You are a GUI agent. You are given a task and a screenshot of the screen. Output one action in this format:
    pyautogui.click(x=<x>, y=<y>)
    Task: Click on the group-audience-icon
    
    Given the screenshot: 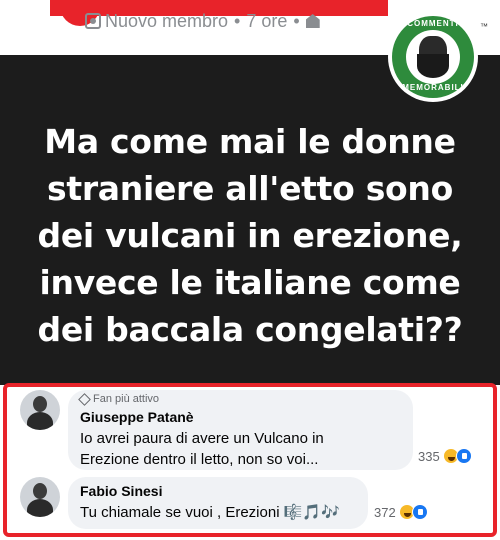 What is the action you would take?
    pyautogui.click(x=312, y=21)
    